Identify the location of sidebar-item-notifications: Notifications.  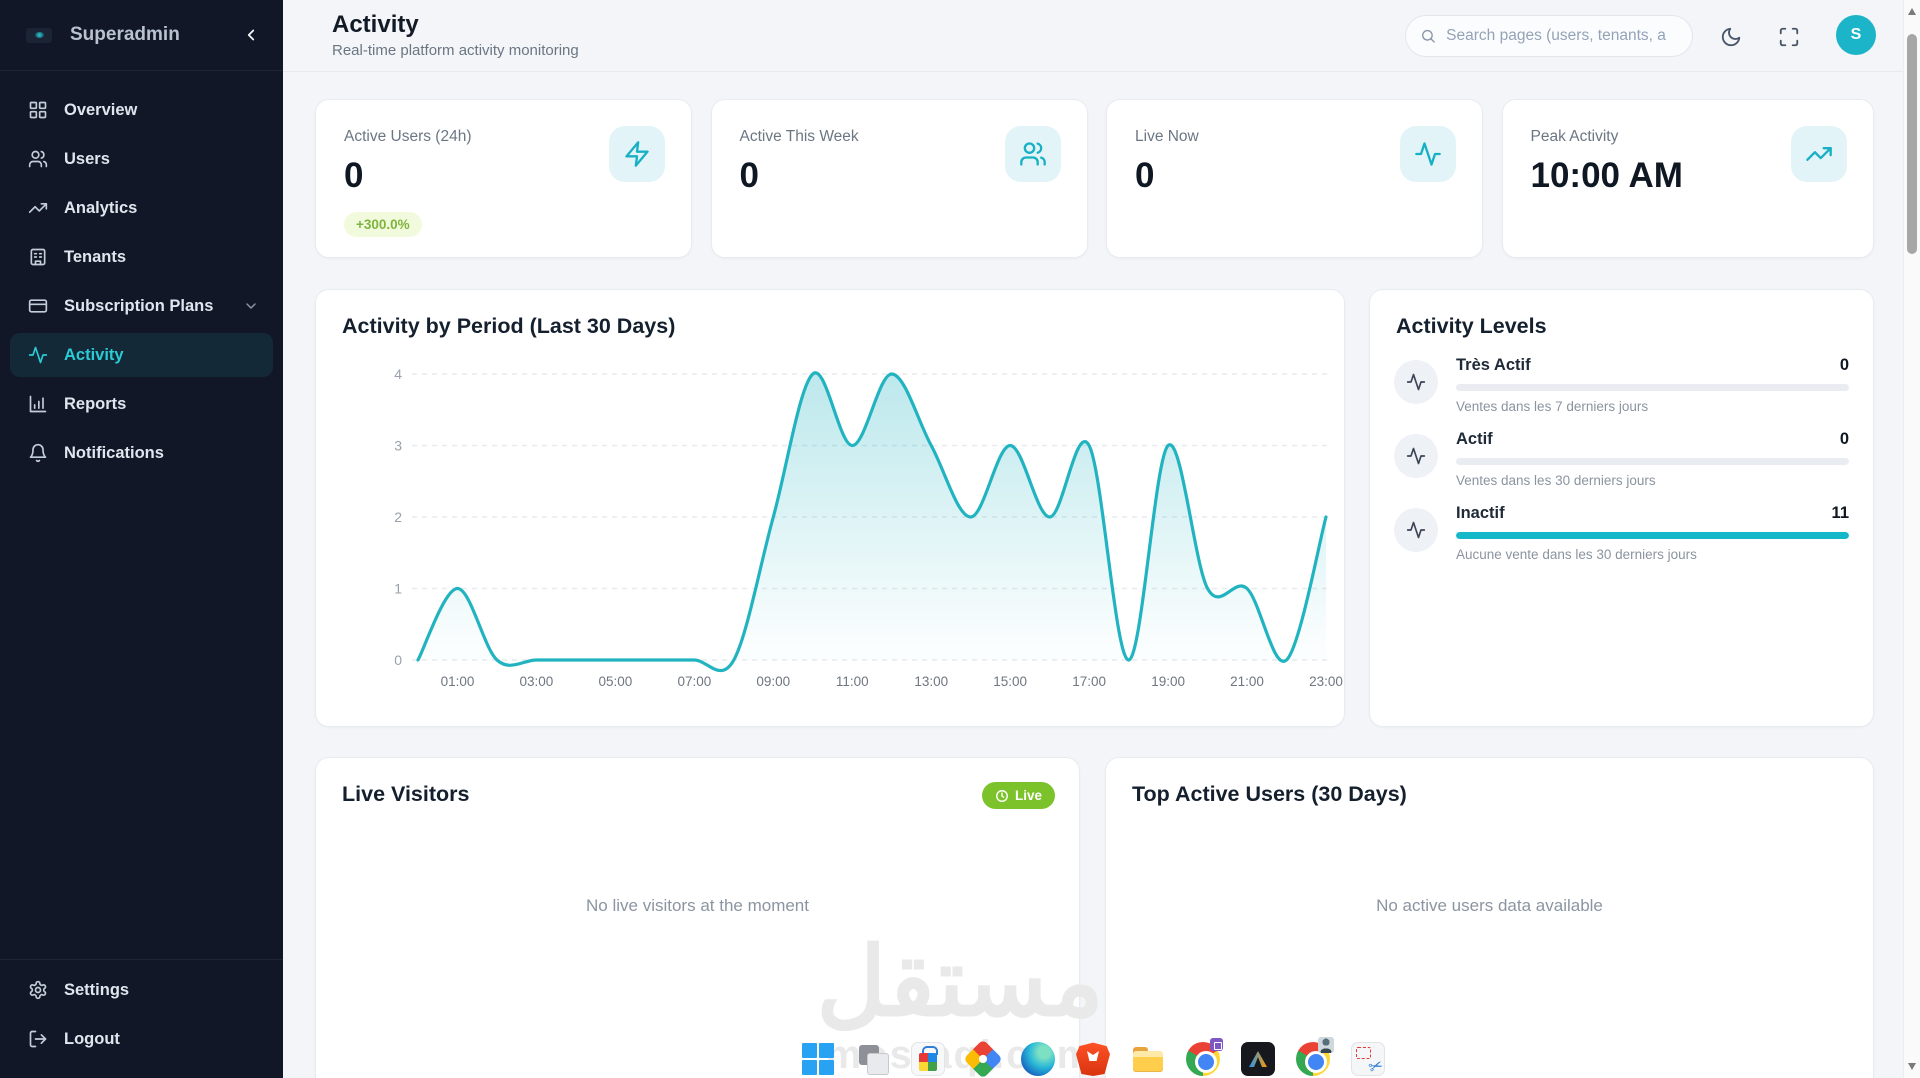
(141, 453).